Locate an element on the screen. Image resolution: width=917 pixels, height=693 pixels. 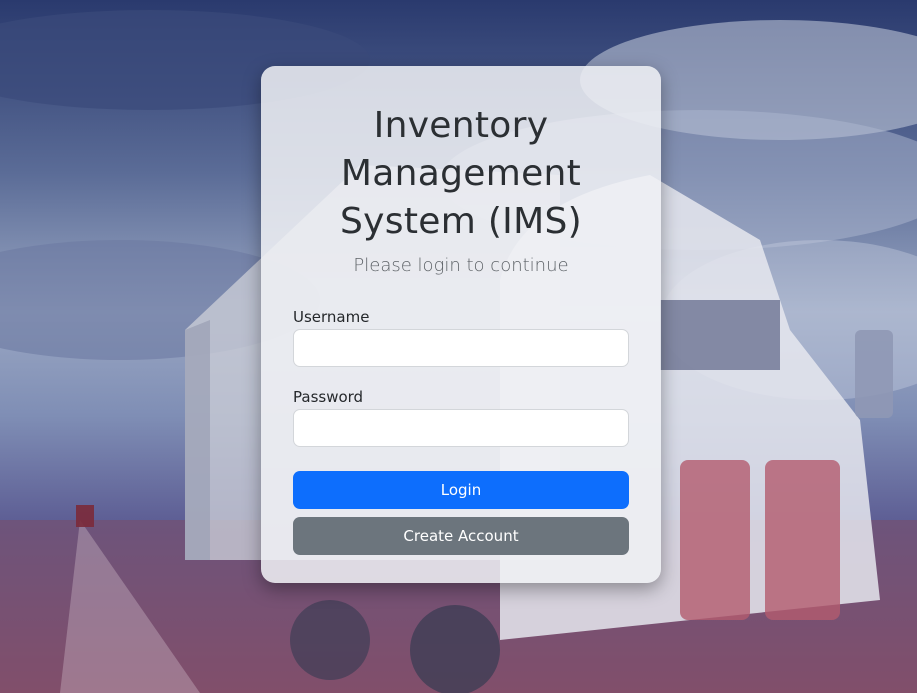
password-input is located at coordinates (461, 428).